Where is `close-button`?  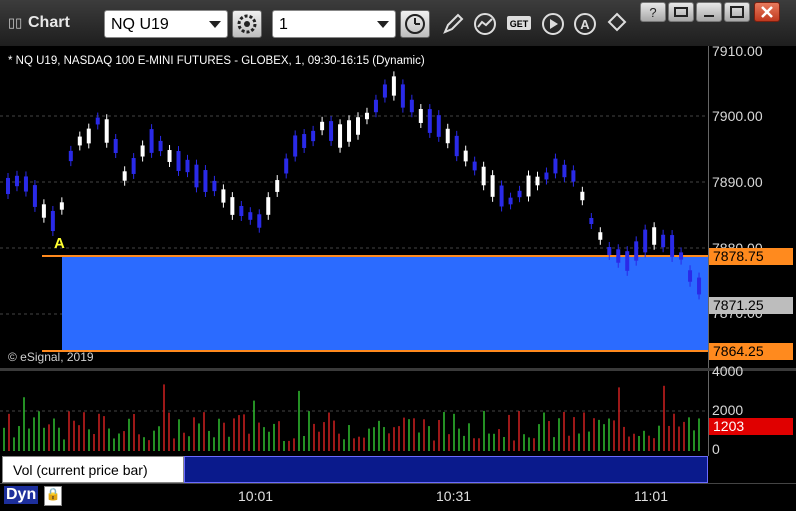
close-button is located at coordinates (767, 12).